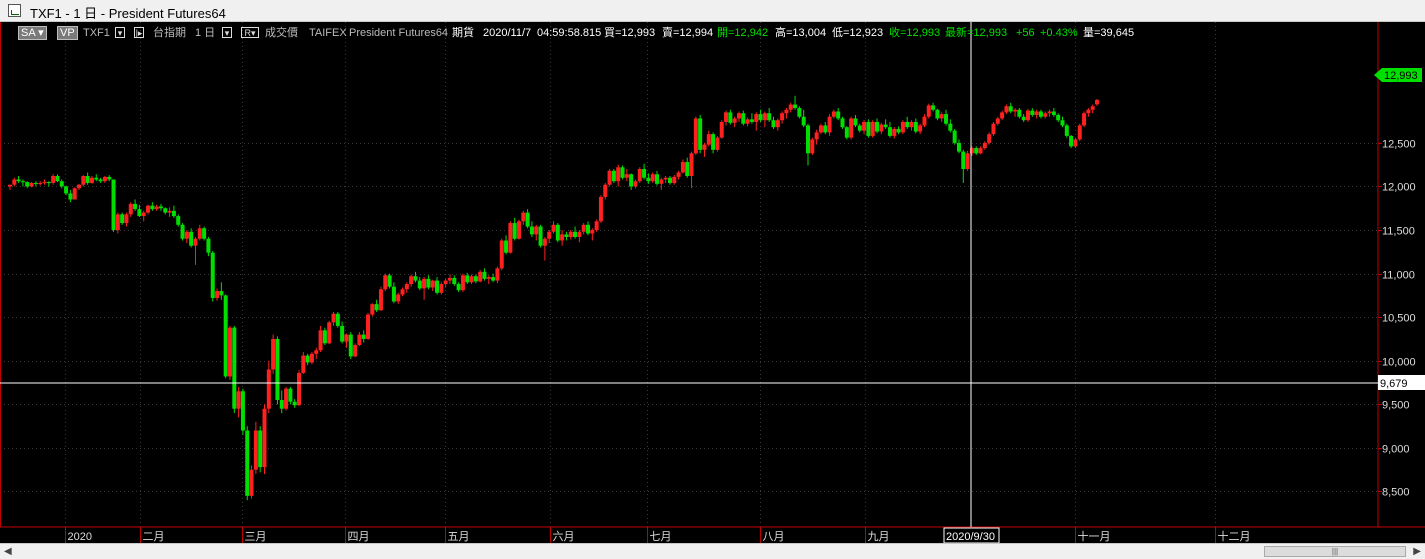 The image size is (1425, 559). I want to click on price-type-dropdown-icon: R▾, so click(250, 32).